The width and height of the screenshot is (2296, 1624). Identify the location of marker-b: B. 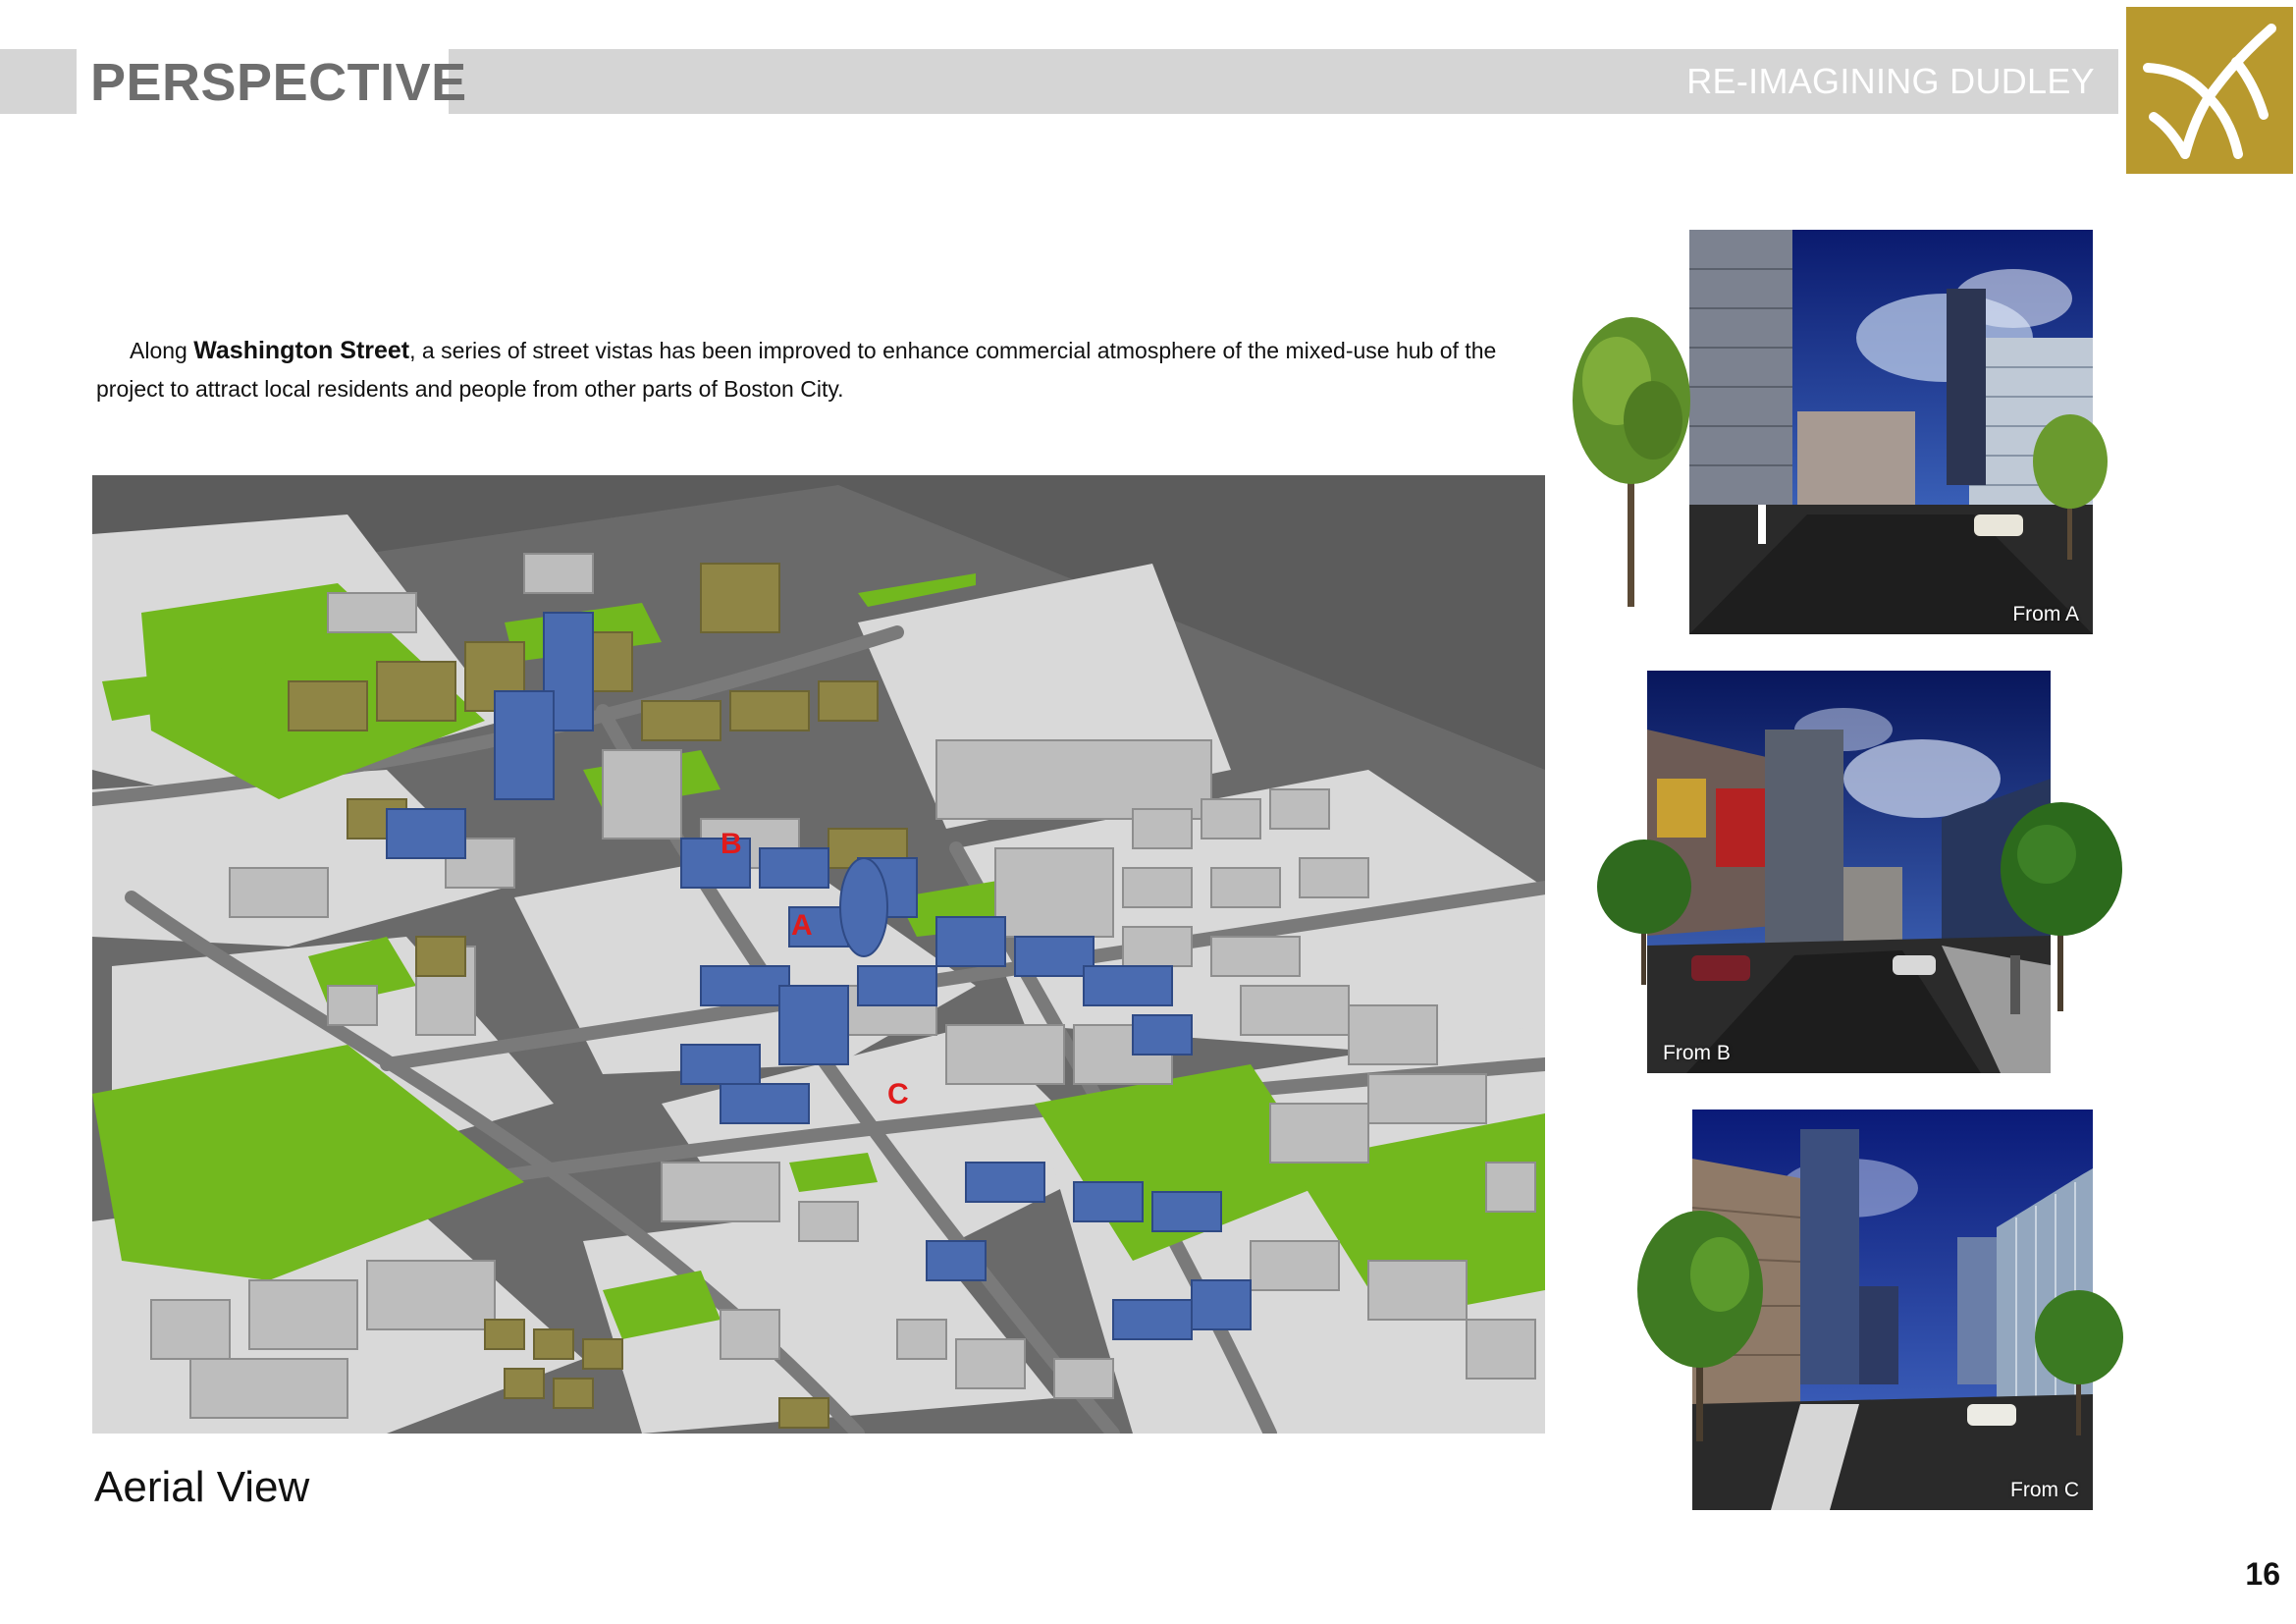
(732, 844).